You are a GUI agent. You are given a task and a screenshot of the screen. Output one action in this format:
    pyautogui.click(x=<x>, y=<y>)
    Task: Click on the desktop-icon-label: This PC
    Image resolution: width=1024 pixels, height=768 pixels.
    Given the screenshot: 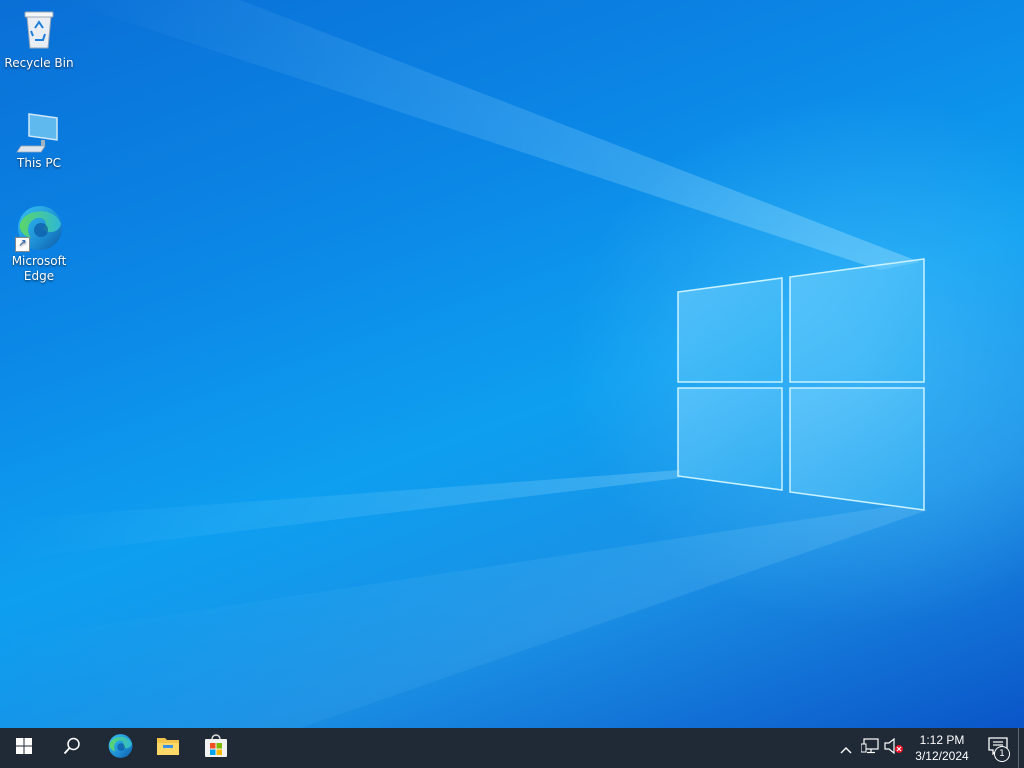 What is the action you would take?
    pyautogui.click(x=39, y=163)
    